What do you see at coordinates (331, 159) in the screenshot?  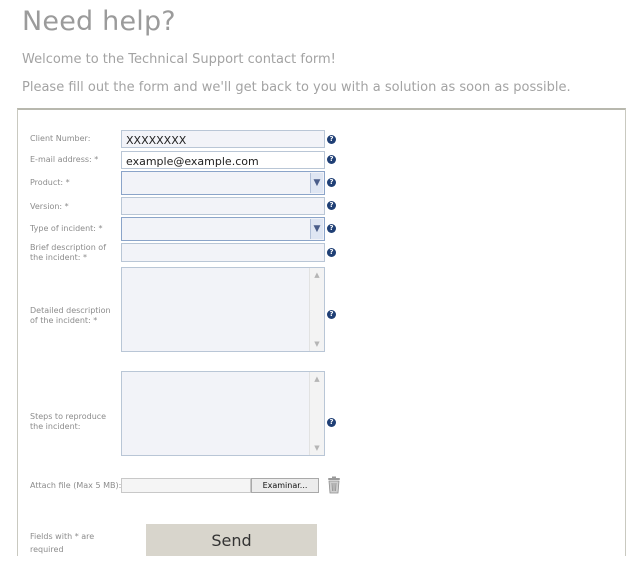 I see `email-help-icon: ?` at bounding box center [331, 159].